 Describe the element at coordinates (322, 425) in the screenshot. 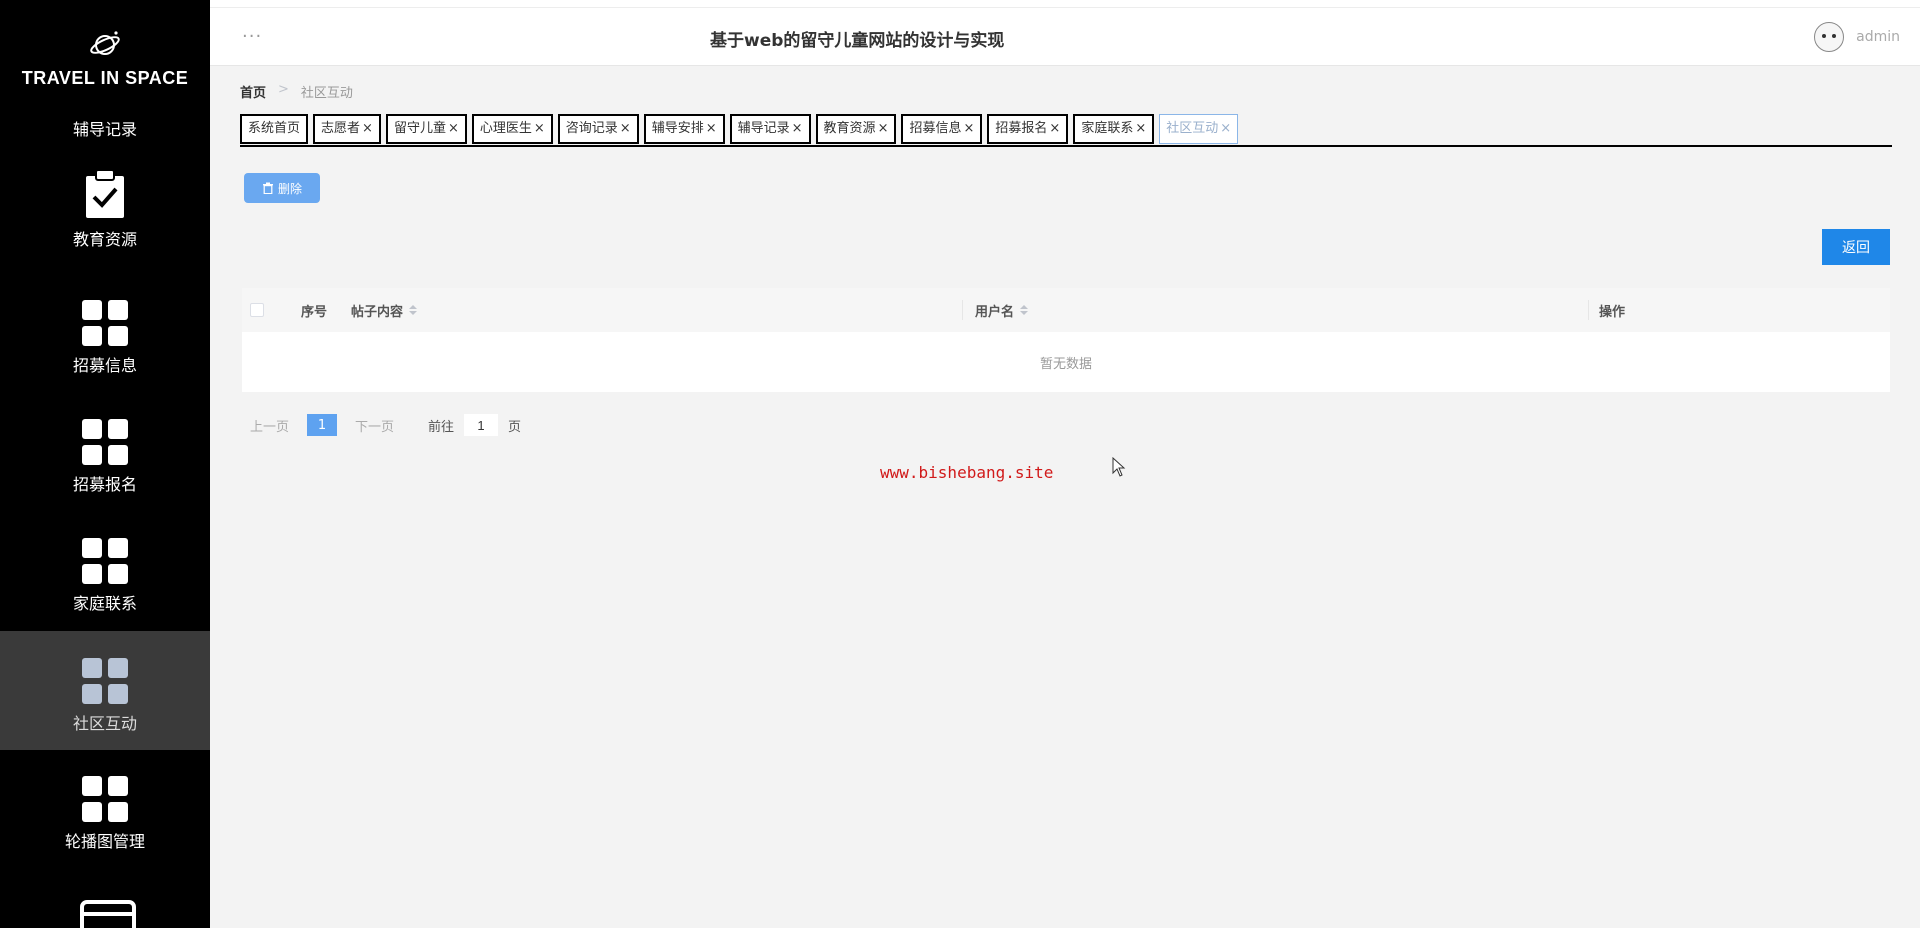

I see `page-number-current: 1` at that location.